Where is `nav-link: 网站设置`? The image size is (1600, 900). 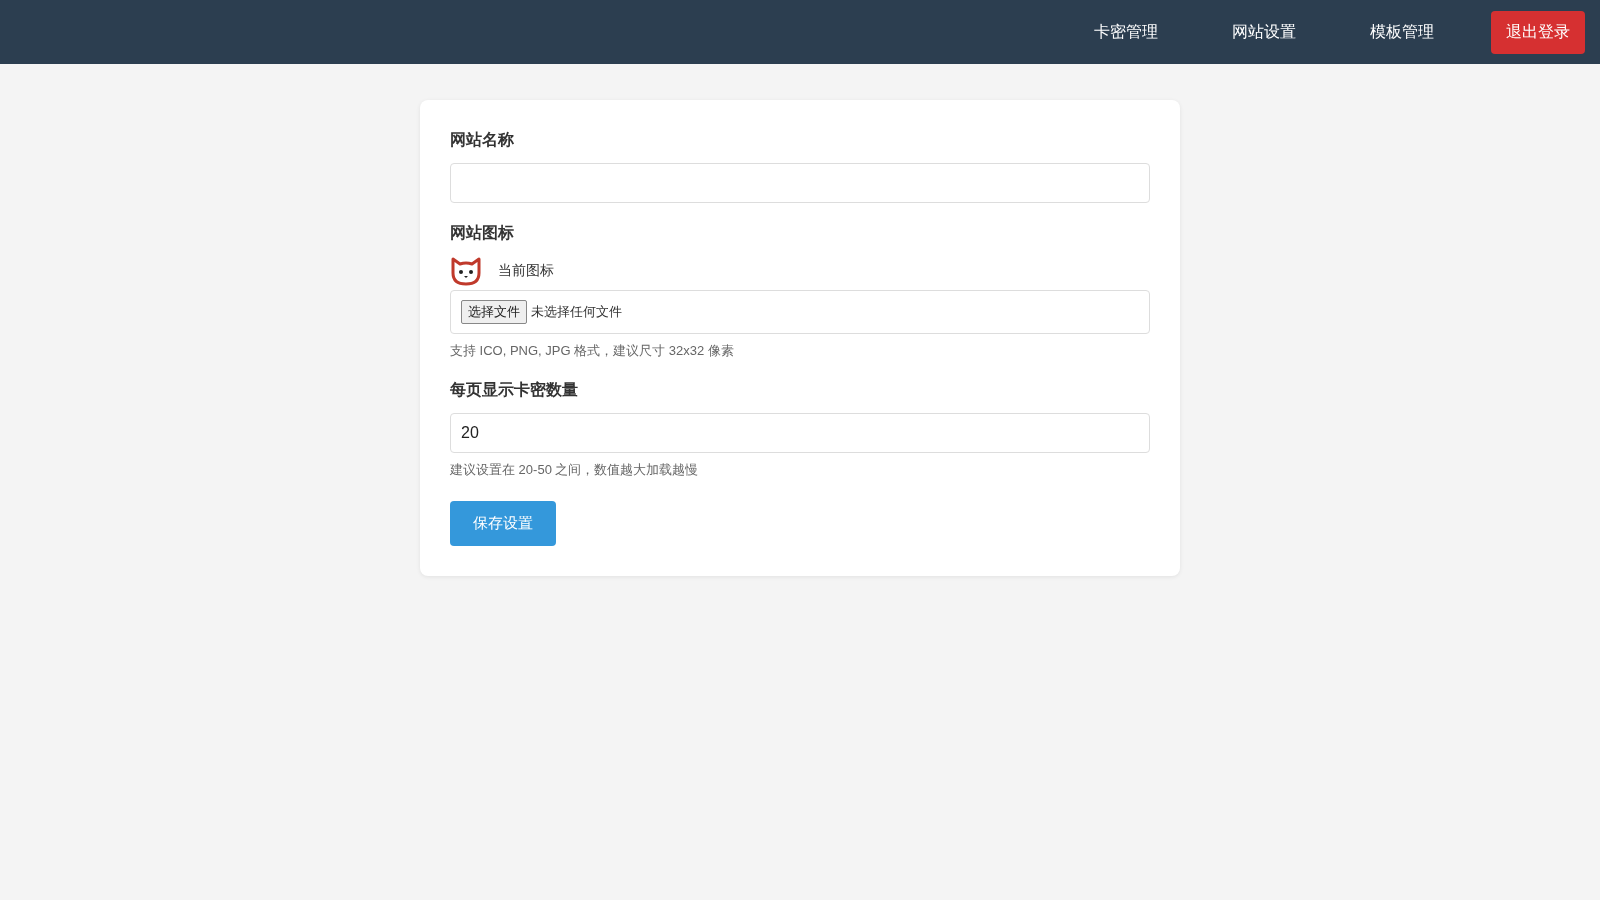 nav-link: 网站设置 is located at coordinates (1264, 32).